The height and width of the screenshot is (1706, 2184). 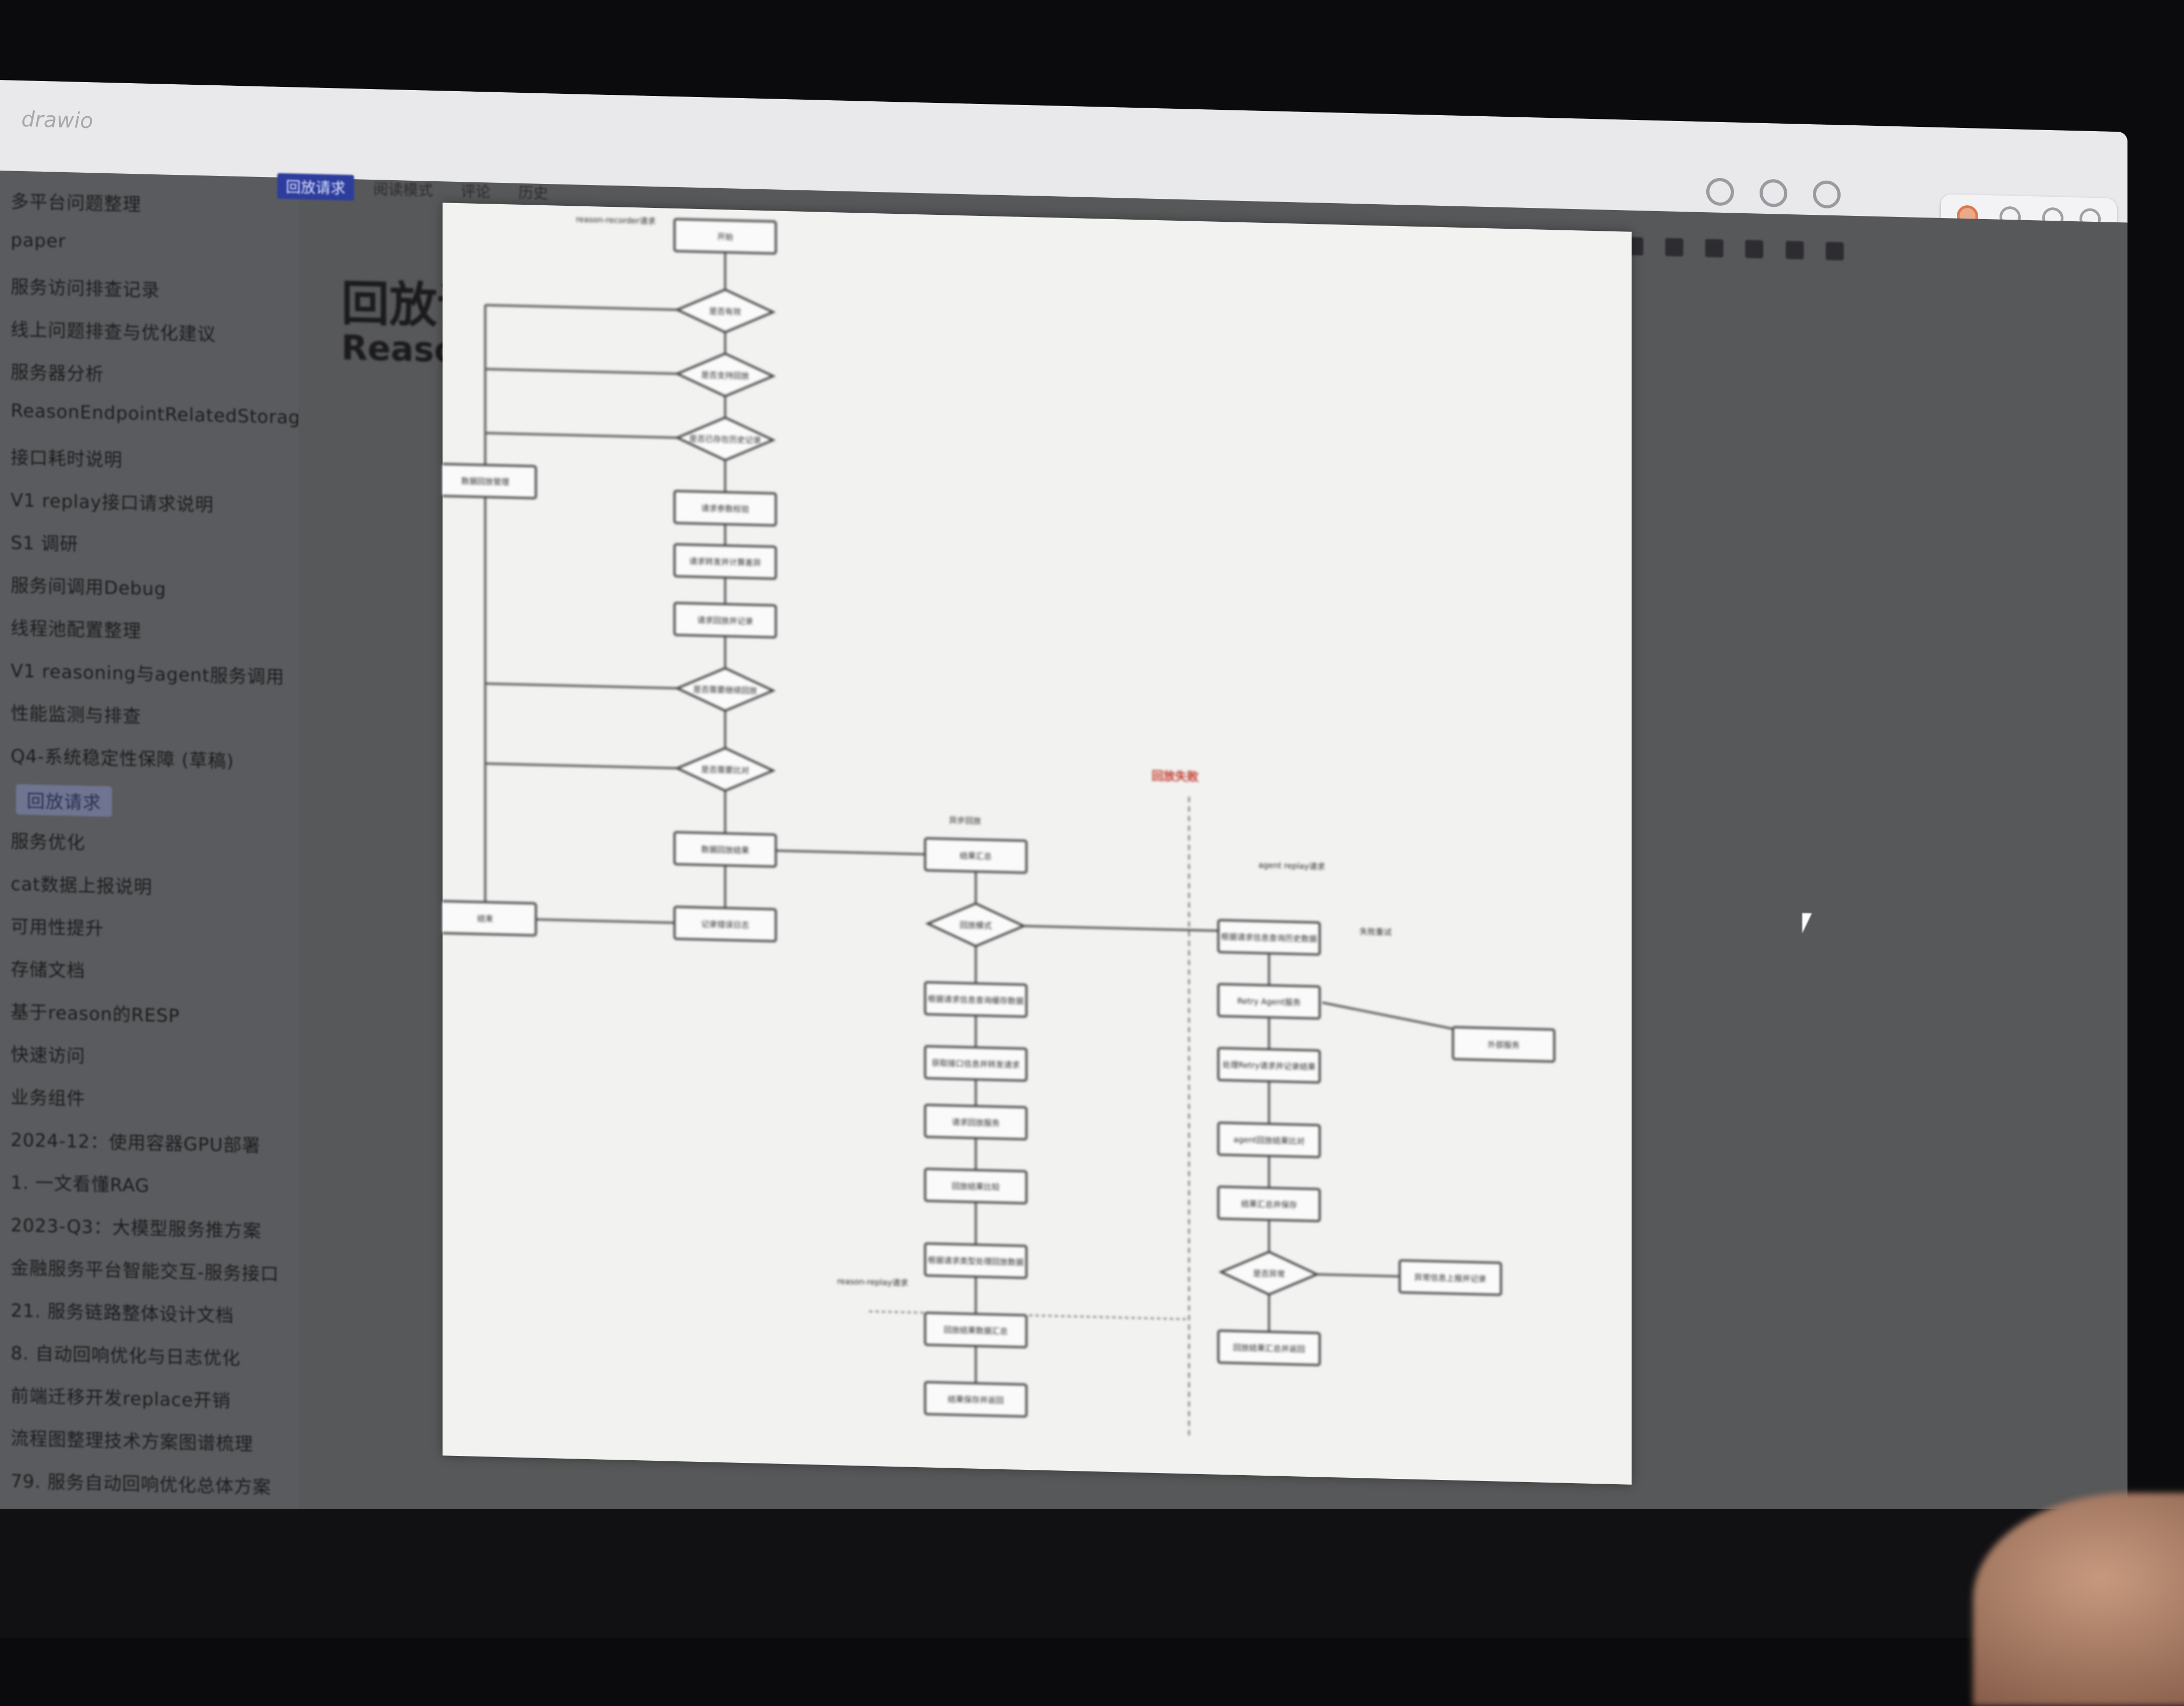 I want to click on flow-node: 是否已存在历史记录, so click(x=725, y=439).